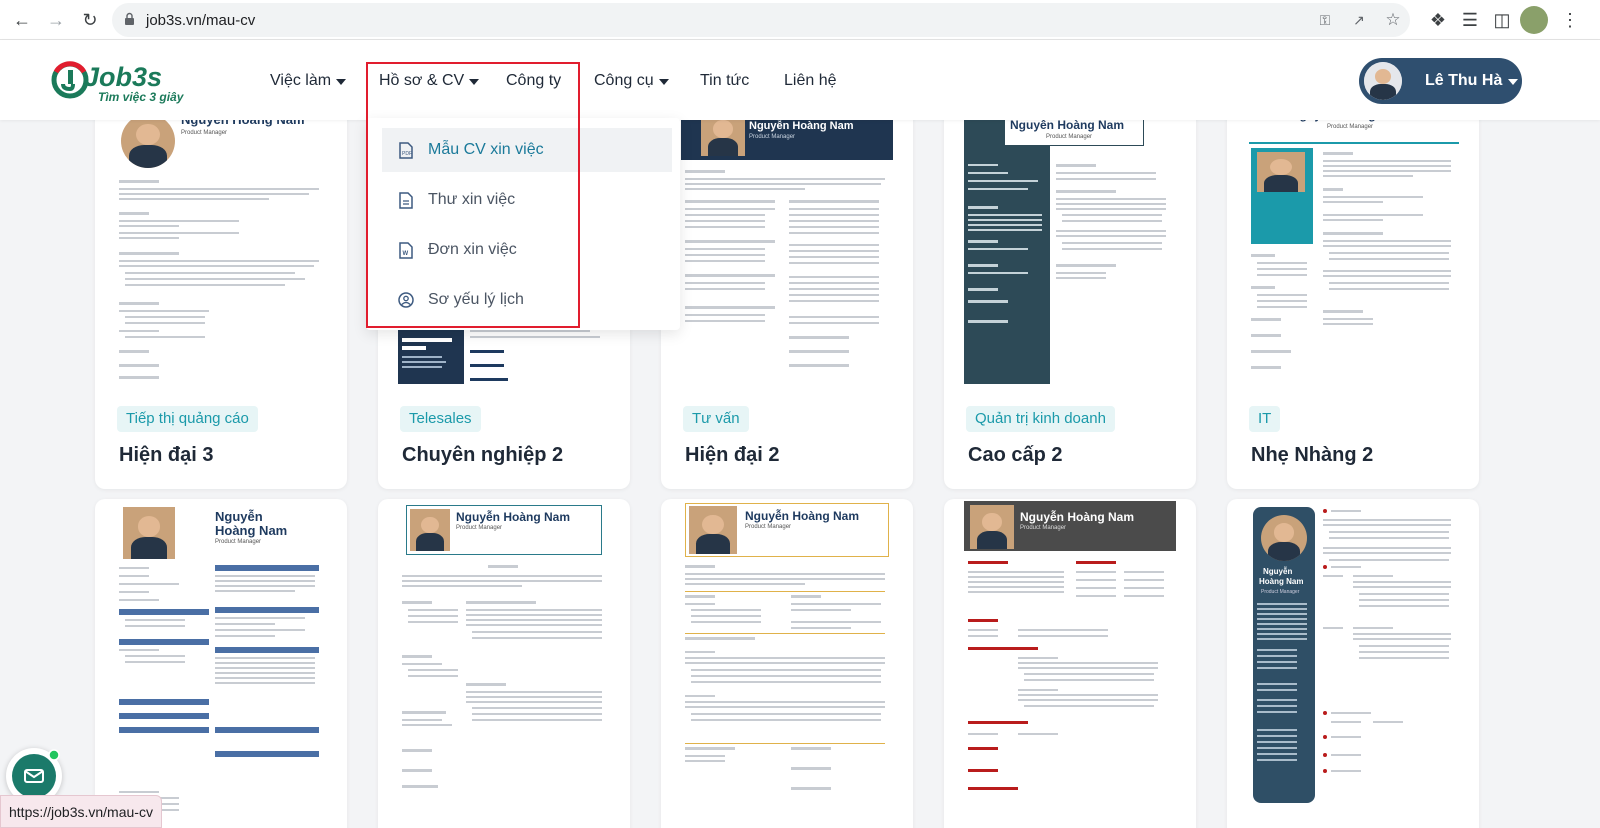 The image size is (1600, 828). What do you see at coordinates (56, 20) in the screenshot?
I see `forward-icon: →` at bounding box center [56, 20].